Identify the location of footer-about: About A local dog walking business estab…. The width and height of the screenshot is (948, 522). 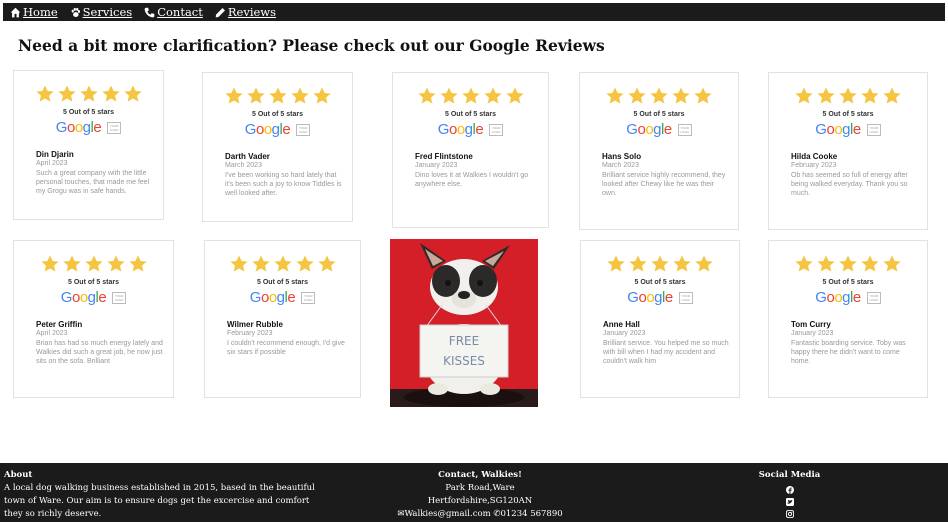
(164, 495).